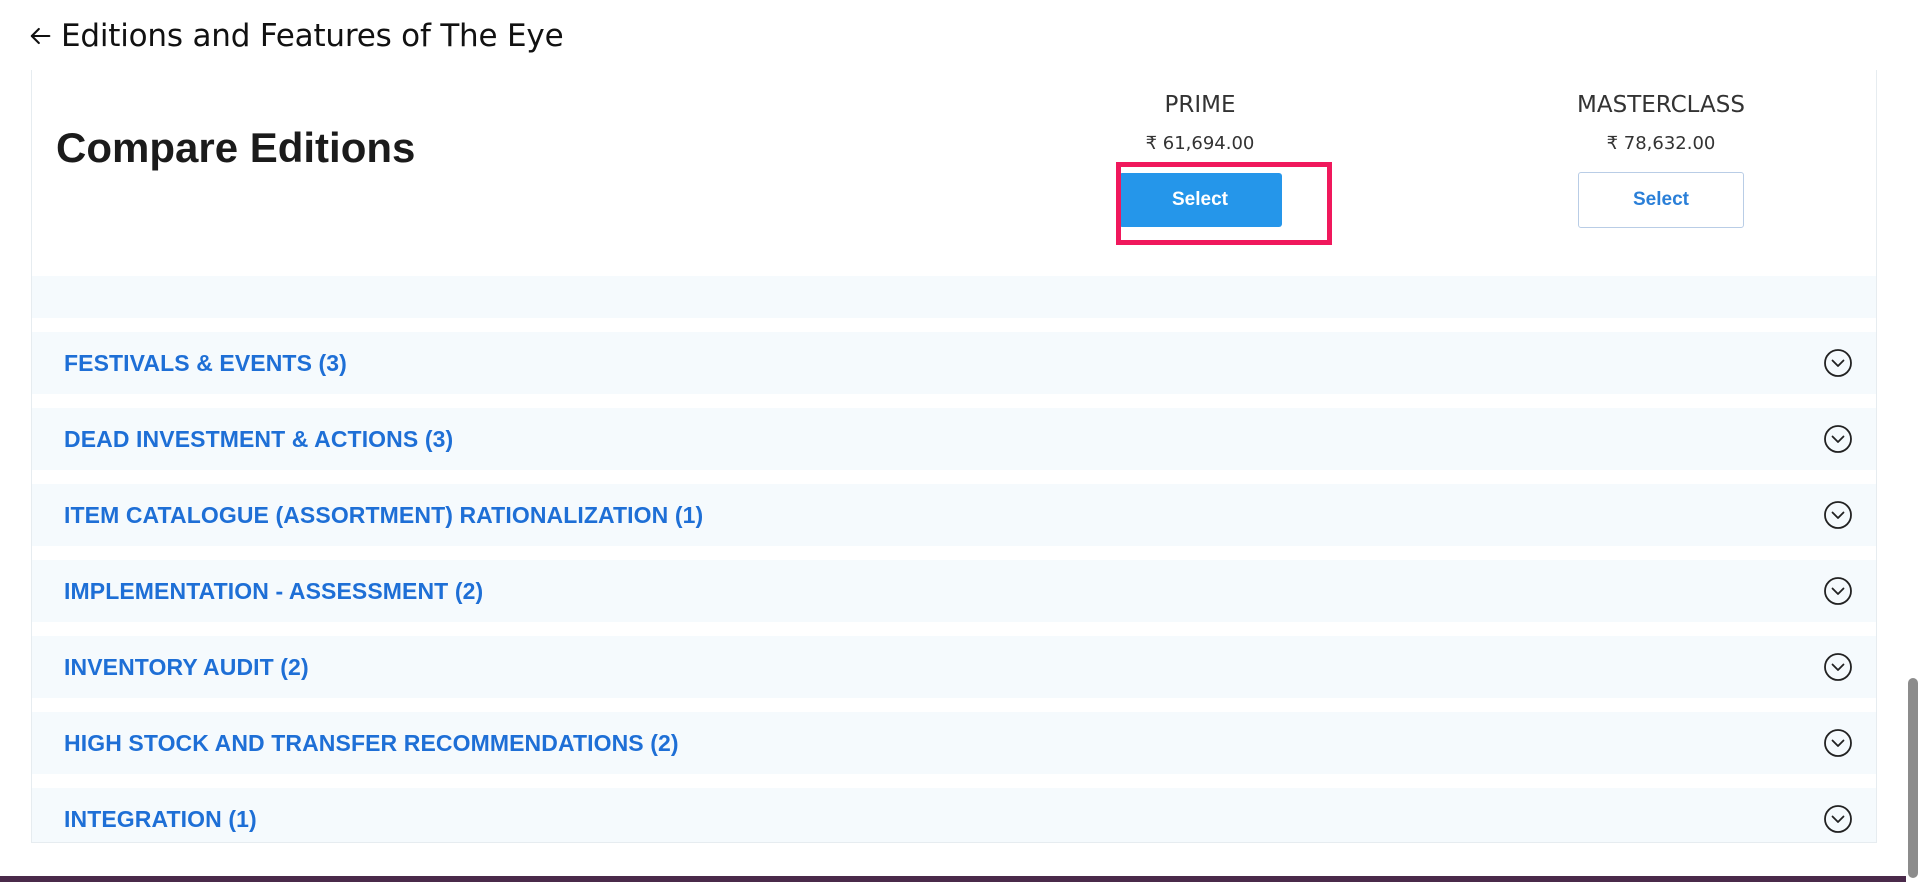  What do you see at coordinates (274, 591) in the screenshot?
I see `category-label: IMPLEMENTATION - ASSESSMENT (2)` at bounding box center [274, 591].